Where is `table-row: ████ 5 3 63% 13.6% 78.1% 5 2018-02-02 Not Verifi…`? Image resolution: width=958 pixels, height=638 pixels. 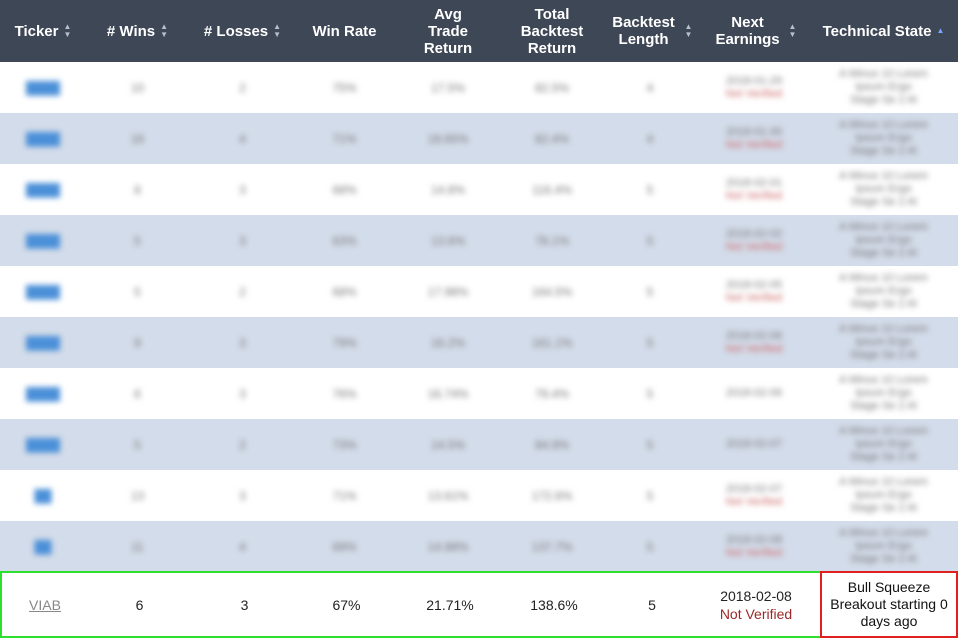 table-row: ████ 5 3 63% 13.6% 78.1% 5 2018-02-02 Not Verifi… is located at coordinates (479, 240).